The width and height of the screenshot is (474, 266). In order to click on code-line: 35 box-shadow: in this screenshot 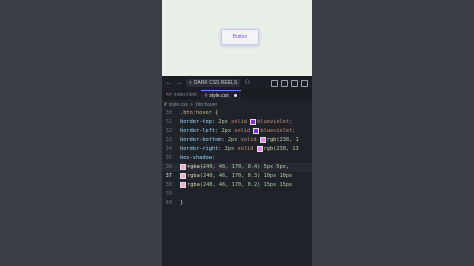, I will do `click(237, 158)`.